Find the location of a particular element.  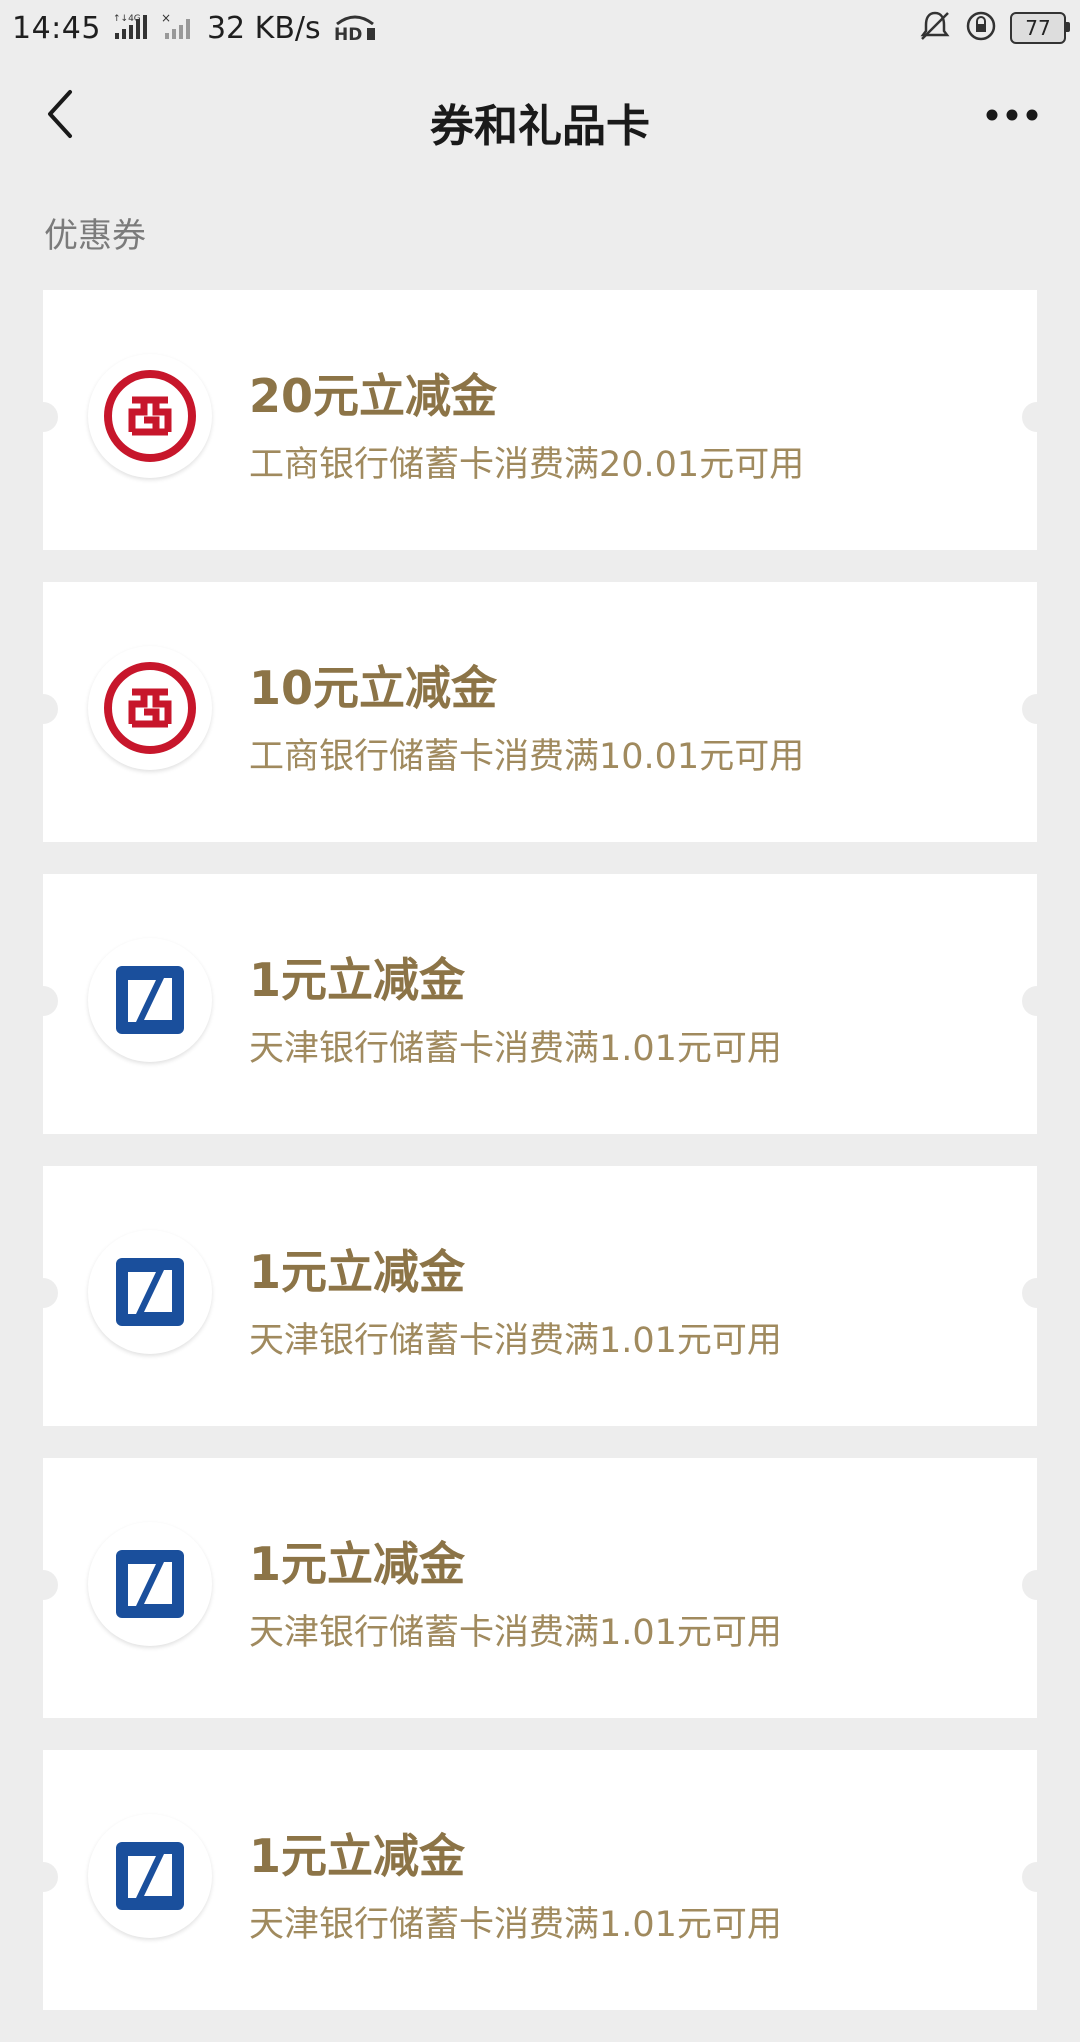

section-label: 优惠券 is located at coordinates (95, 236).